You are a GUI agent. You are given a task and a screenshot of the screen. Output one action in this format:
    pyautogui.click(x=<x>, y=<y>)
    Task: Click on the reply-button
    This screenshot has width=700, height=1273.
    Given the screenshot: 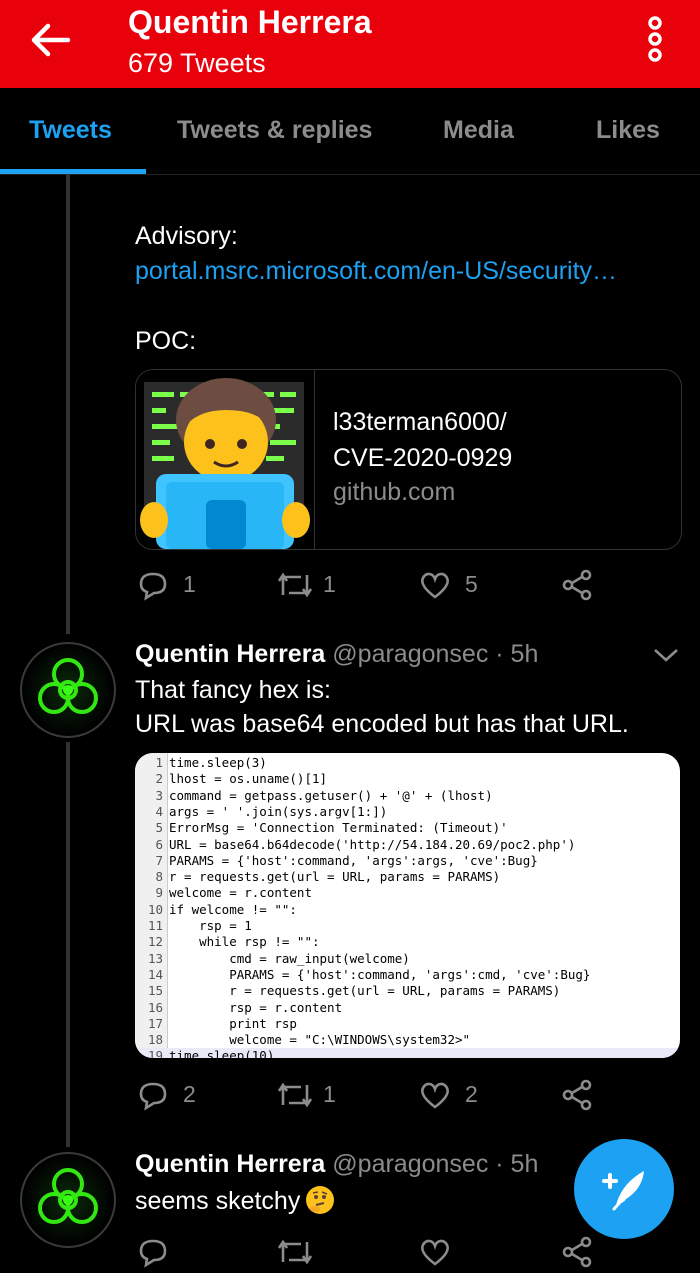 What is the action you would take?
    pyautogui.click(x=157, y=1253)
    